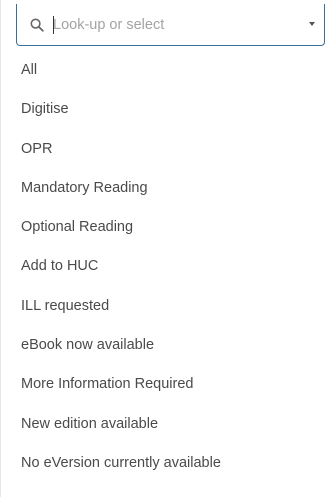 This screenshot has width=329, height=497. Describe the element at coordinates (164, 393) in the screenshot. I see `option-item: More Information Required` at that location.